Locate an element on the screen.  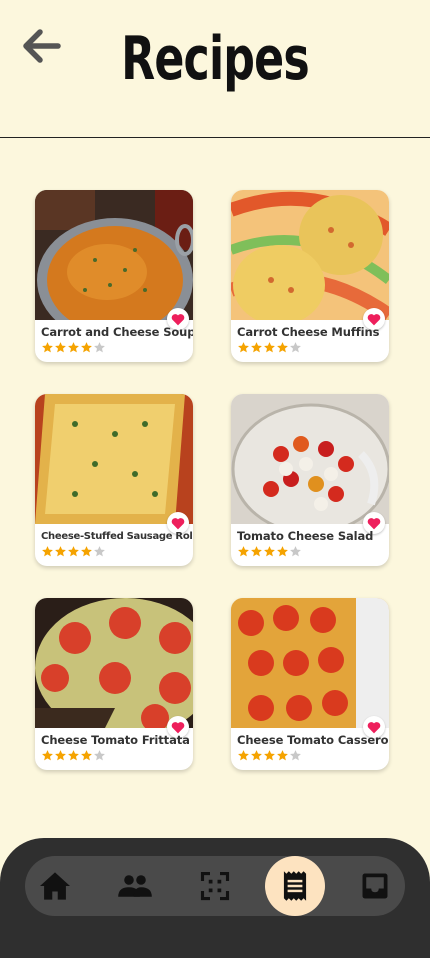
nav-home is located at coordinates (55, 886).